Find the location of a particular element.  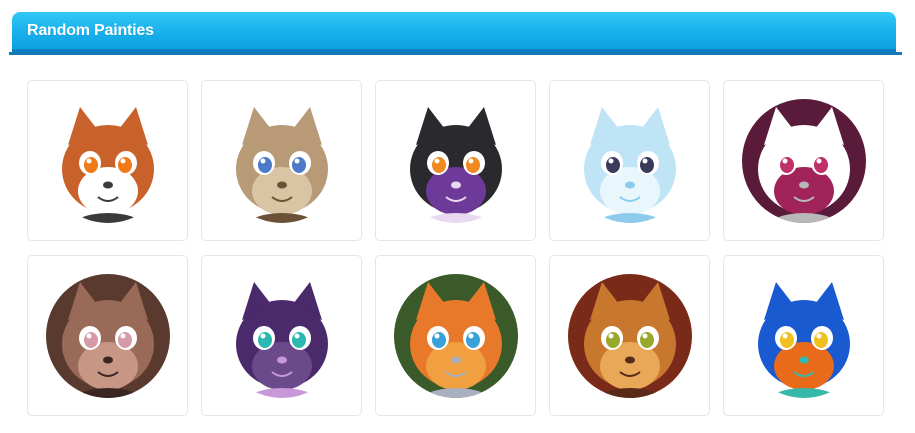

paintie-avatar-golden-dragon is located at coordinates (629, 335).